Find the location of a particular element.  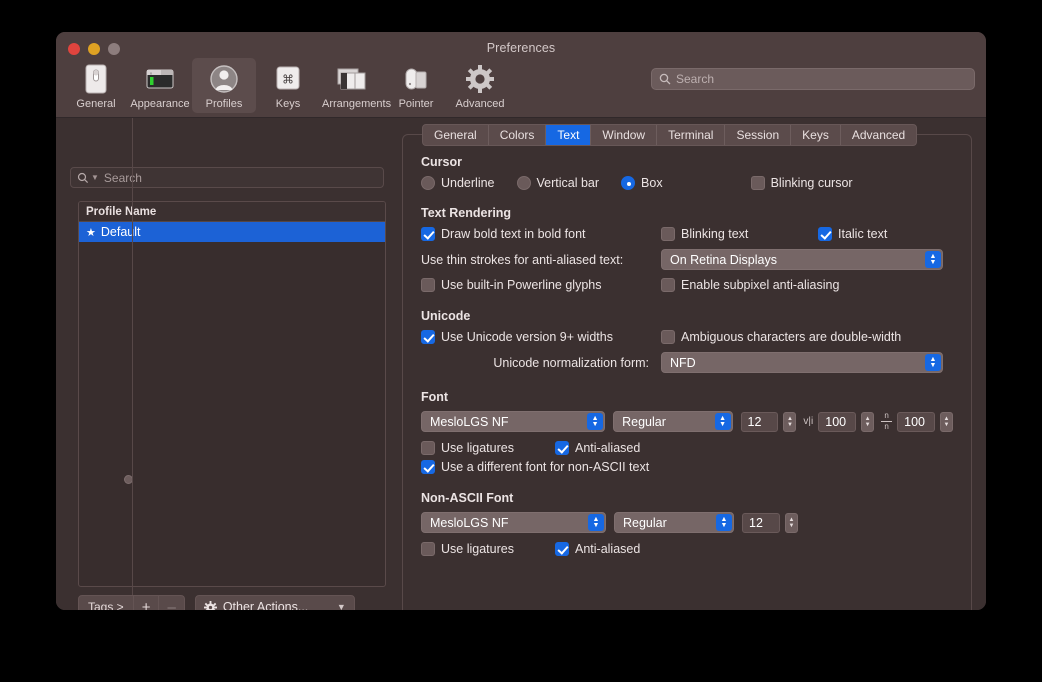

horizontal-spacing-stepper: ▲ ▼ is located at coordinates (868, 421).